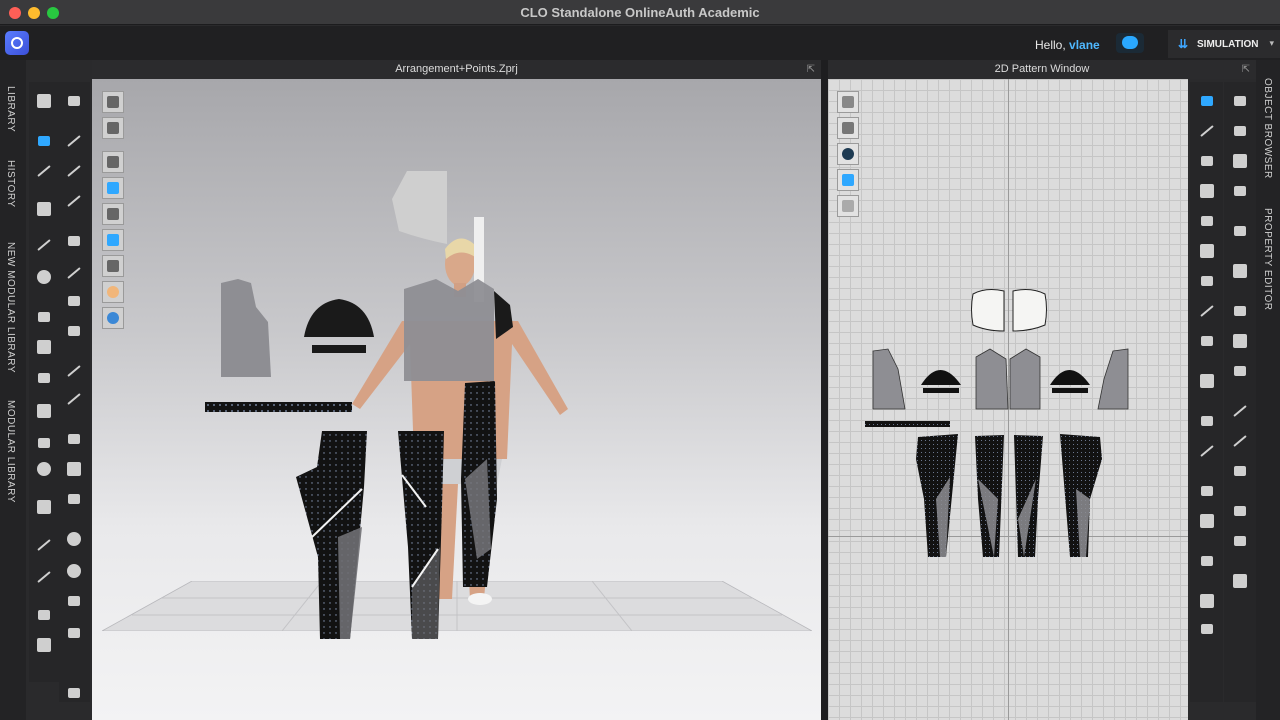 Image resolution: width=1280 pixels, height=720 pixels. I want to click on front-bodice-piece-3d, so click(458, 332).